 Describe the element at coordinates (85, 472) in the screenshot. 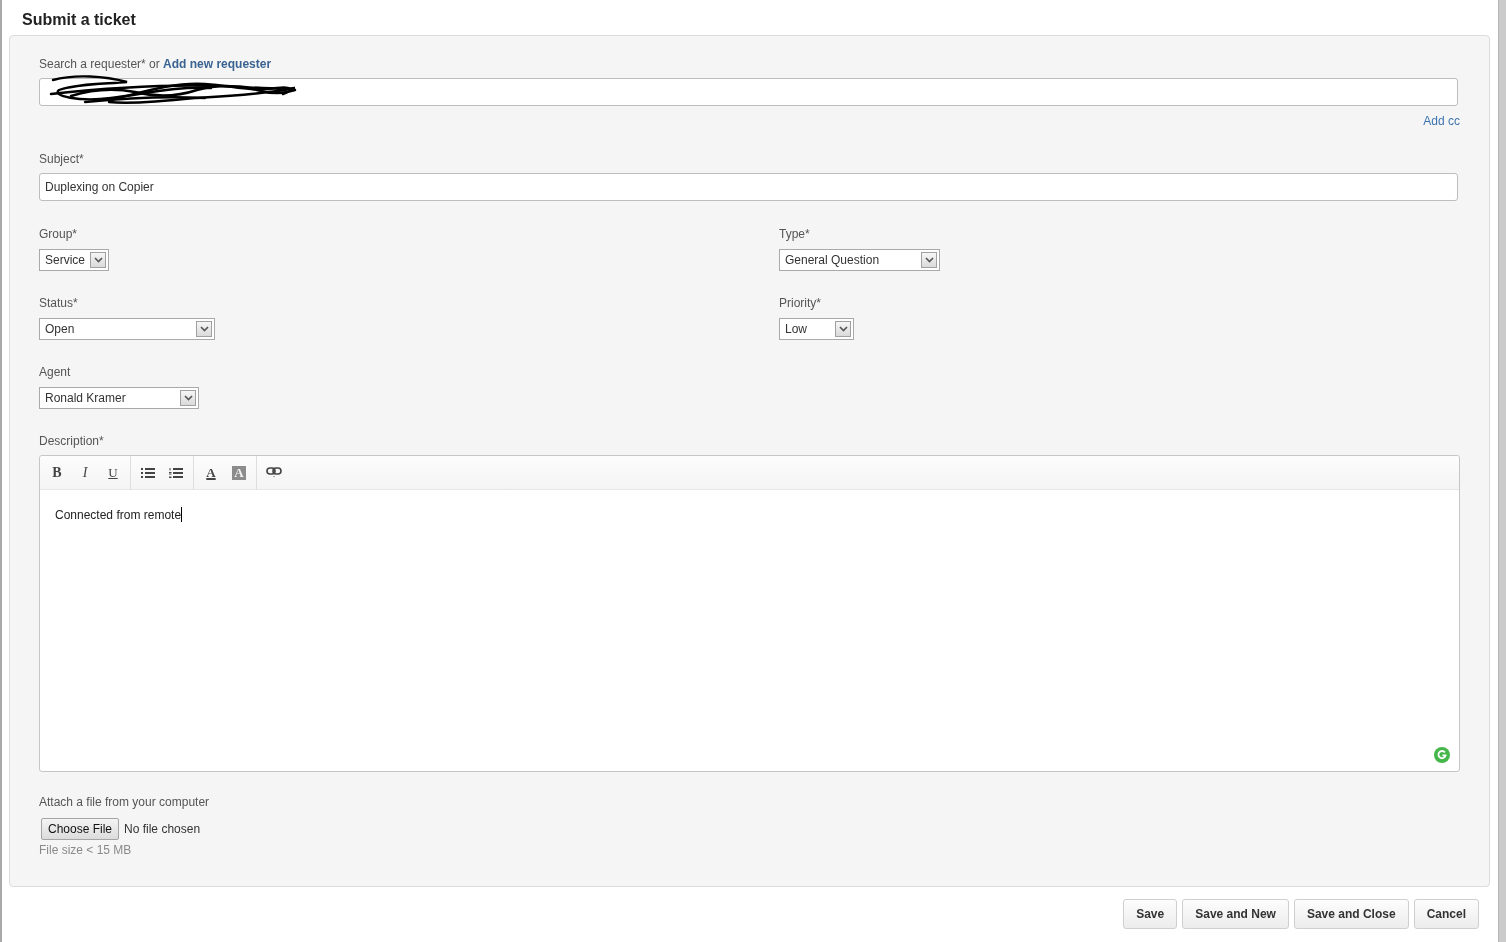

I see `italic-button: I` at that location.